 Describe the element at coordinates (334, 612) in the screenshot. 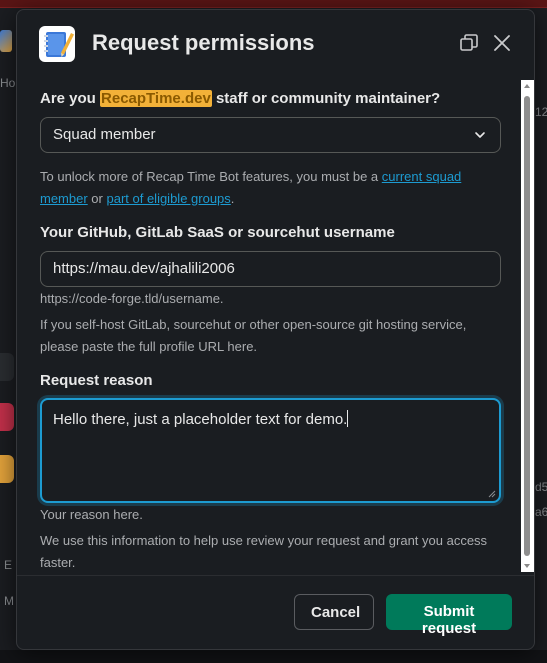

I see `cancel-button: Cancel` at that location.